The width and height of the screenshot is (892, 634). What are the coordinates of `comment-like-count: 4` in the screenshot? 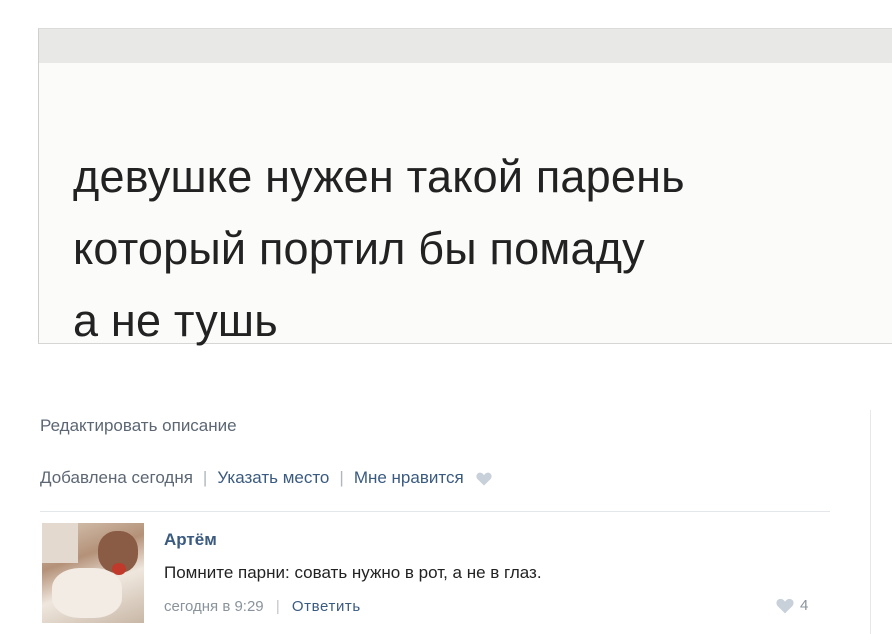 It's located at (804, 605).